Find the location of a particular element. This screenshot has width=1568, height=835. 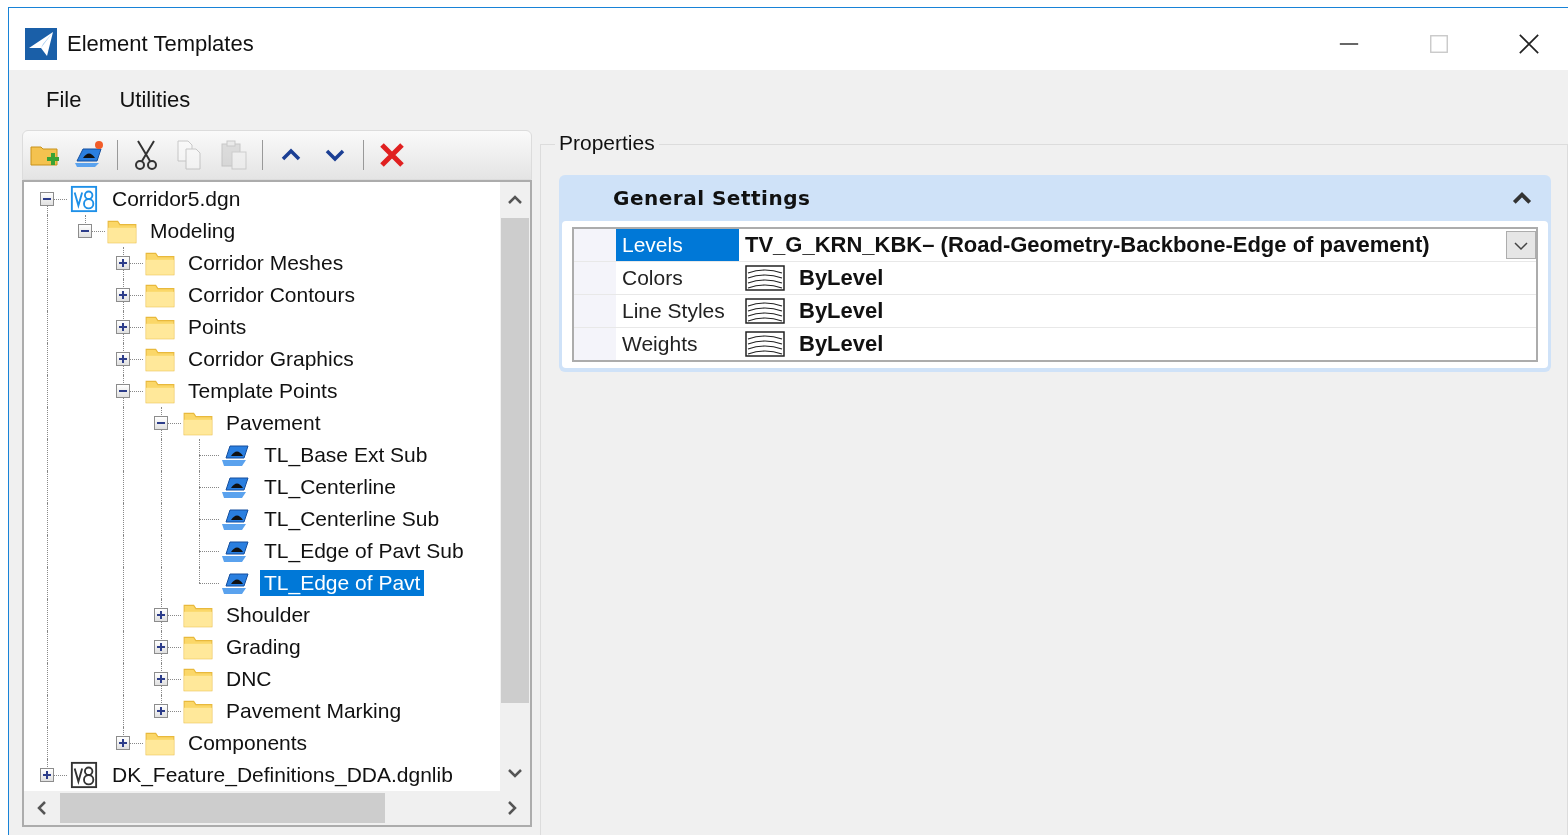

property-label: Weights is located at coordinates (677, 344).